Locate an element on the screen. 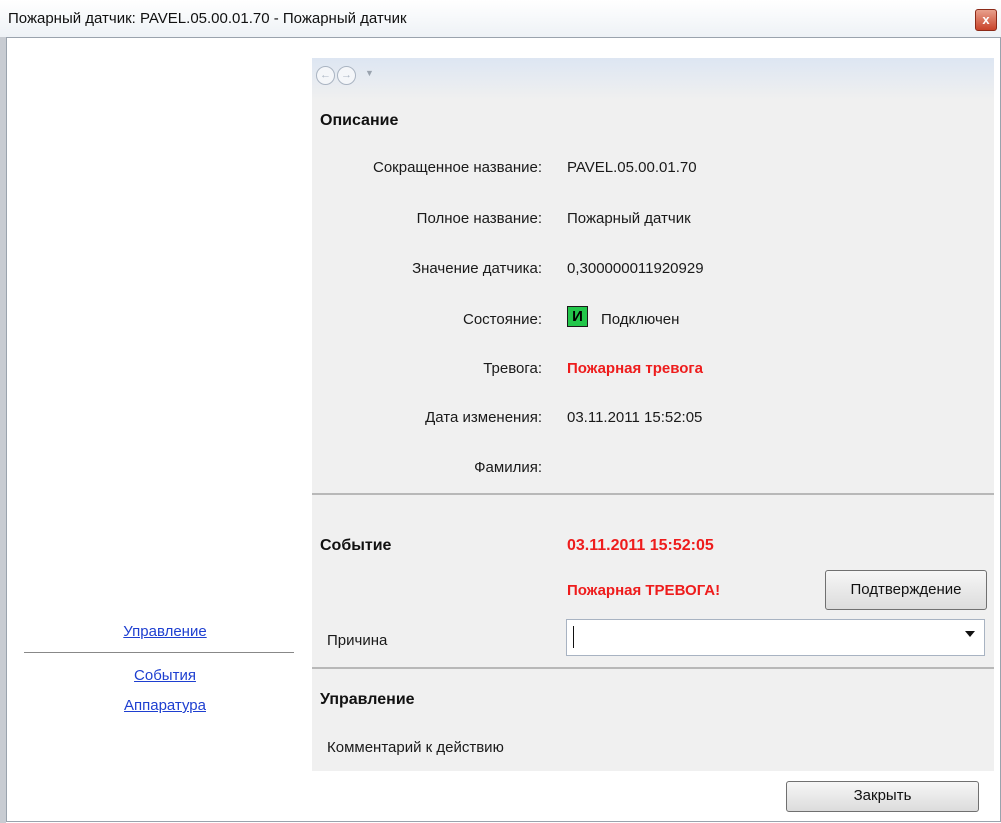  change-date-label: Дата изменения: is located at coordinates (483, 417).